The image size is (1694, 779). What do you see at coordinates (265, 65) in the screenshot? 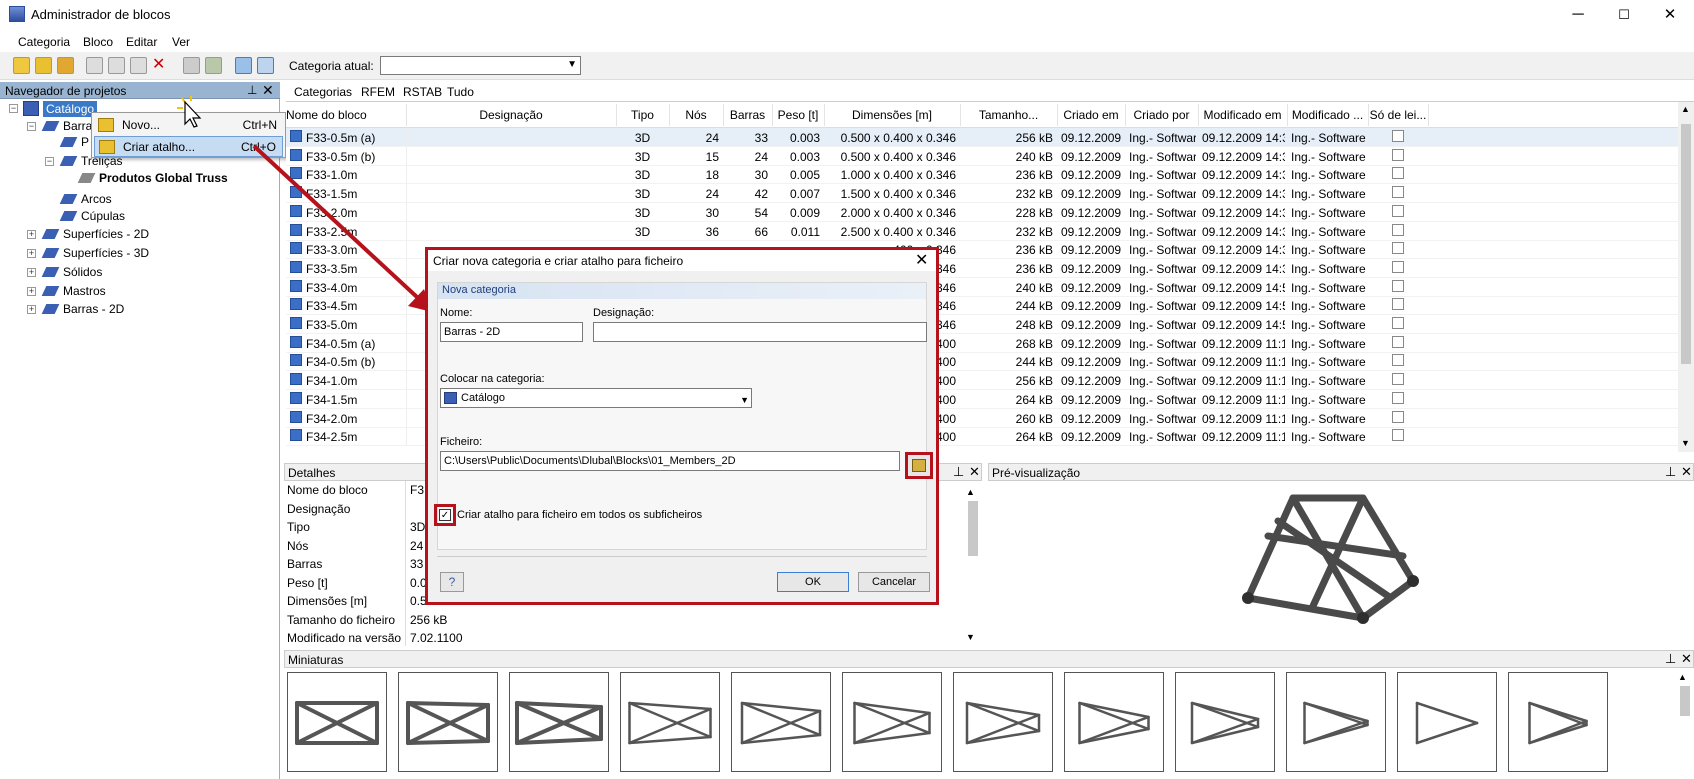
I see `preview-view-icon` at bounding box center [265, 65].